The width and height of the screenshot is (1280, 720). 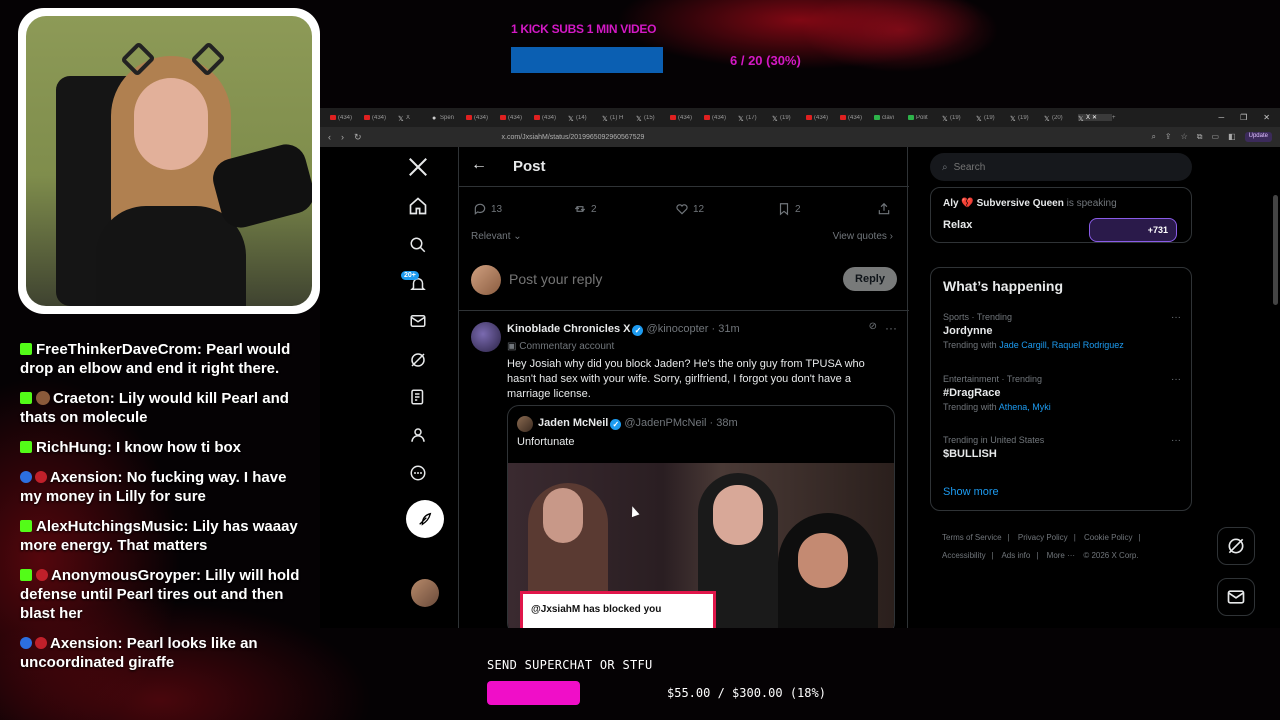 What do you see at coordinates (1061, 555) in the screenshot?
I see `footer-more-link: More ···` at bounding box center [1061, 555].